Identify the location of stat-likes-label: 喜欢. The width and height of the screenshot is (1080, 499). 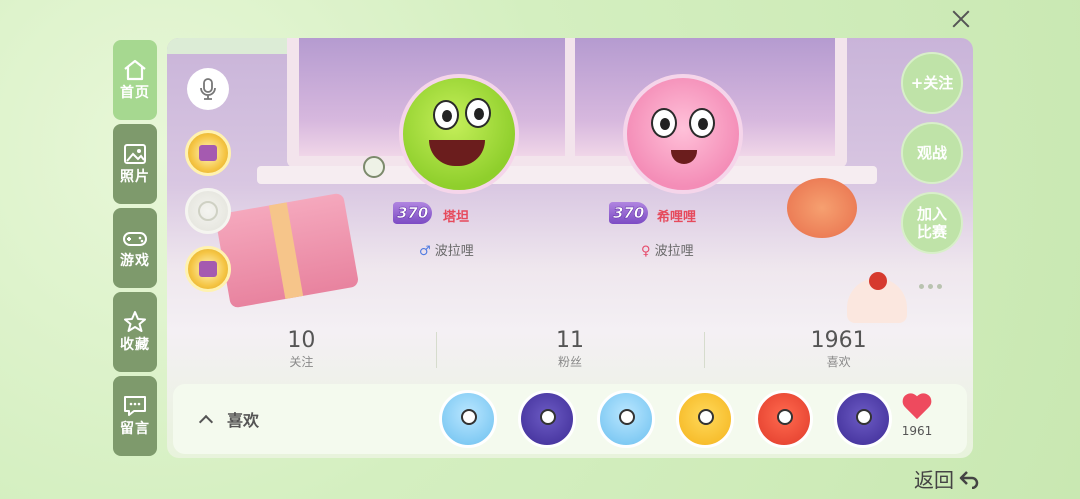
(838, 362).